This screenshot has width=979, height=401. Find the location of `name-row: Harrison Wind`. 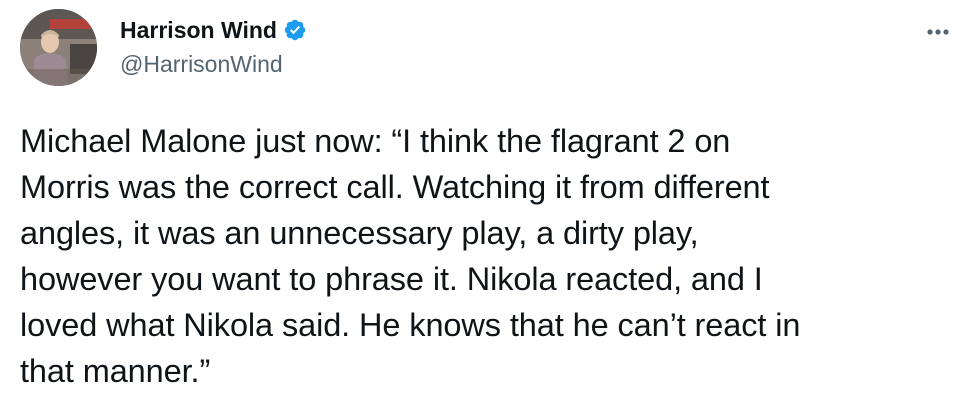

name-row: Harrison Wind is located at coordinates (500, 30).